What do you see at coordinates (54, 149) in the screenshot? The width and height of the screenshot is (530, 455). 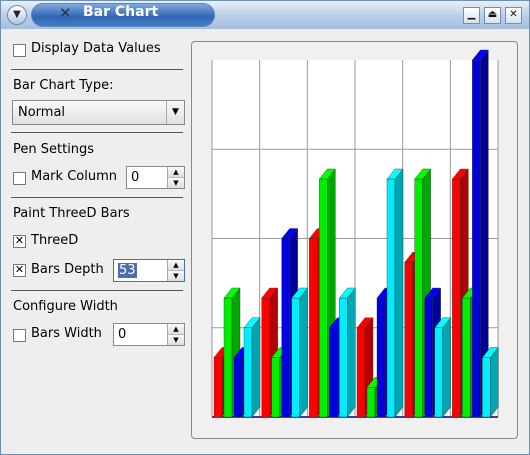 I see `pen-settings-heading: Pen Settings` at bounding box center [54, 149].